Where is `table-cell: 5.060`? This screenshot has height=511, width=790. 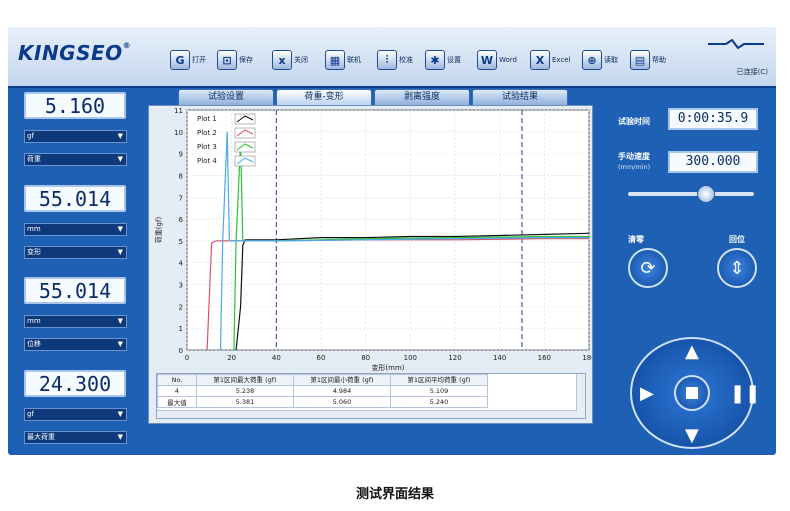
table-cell: 5.060 is located at coordinates (342, 402).